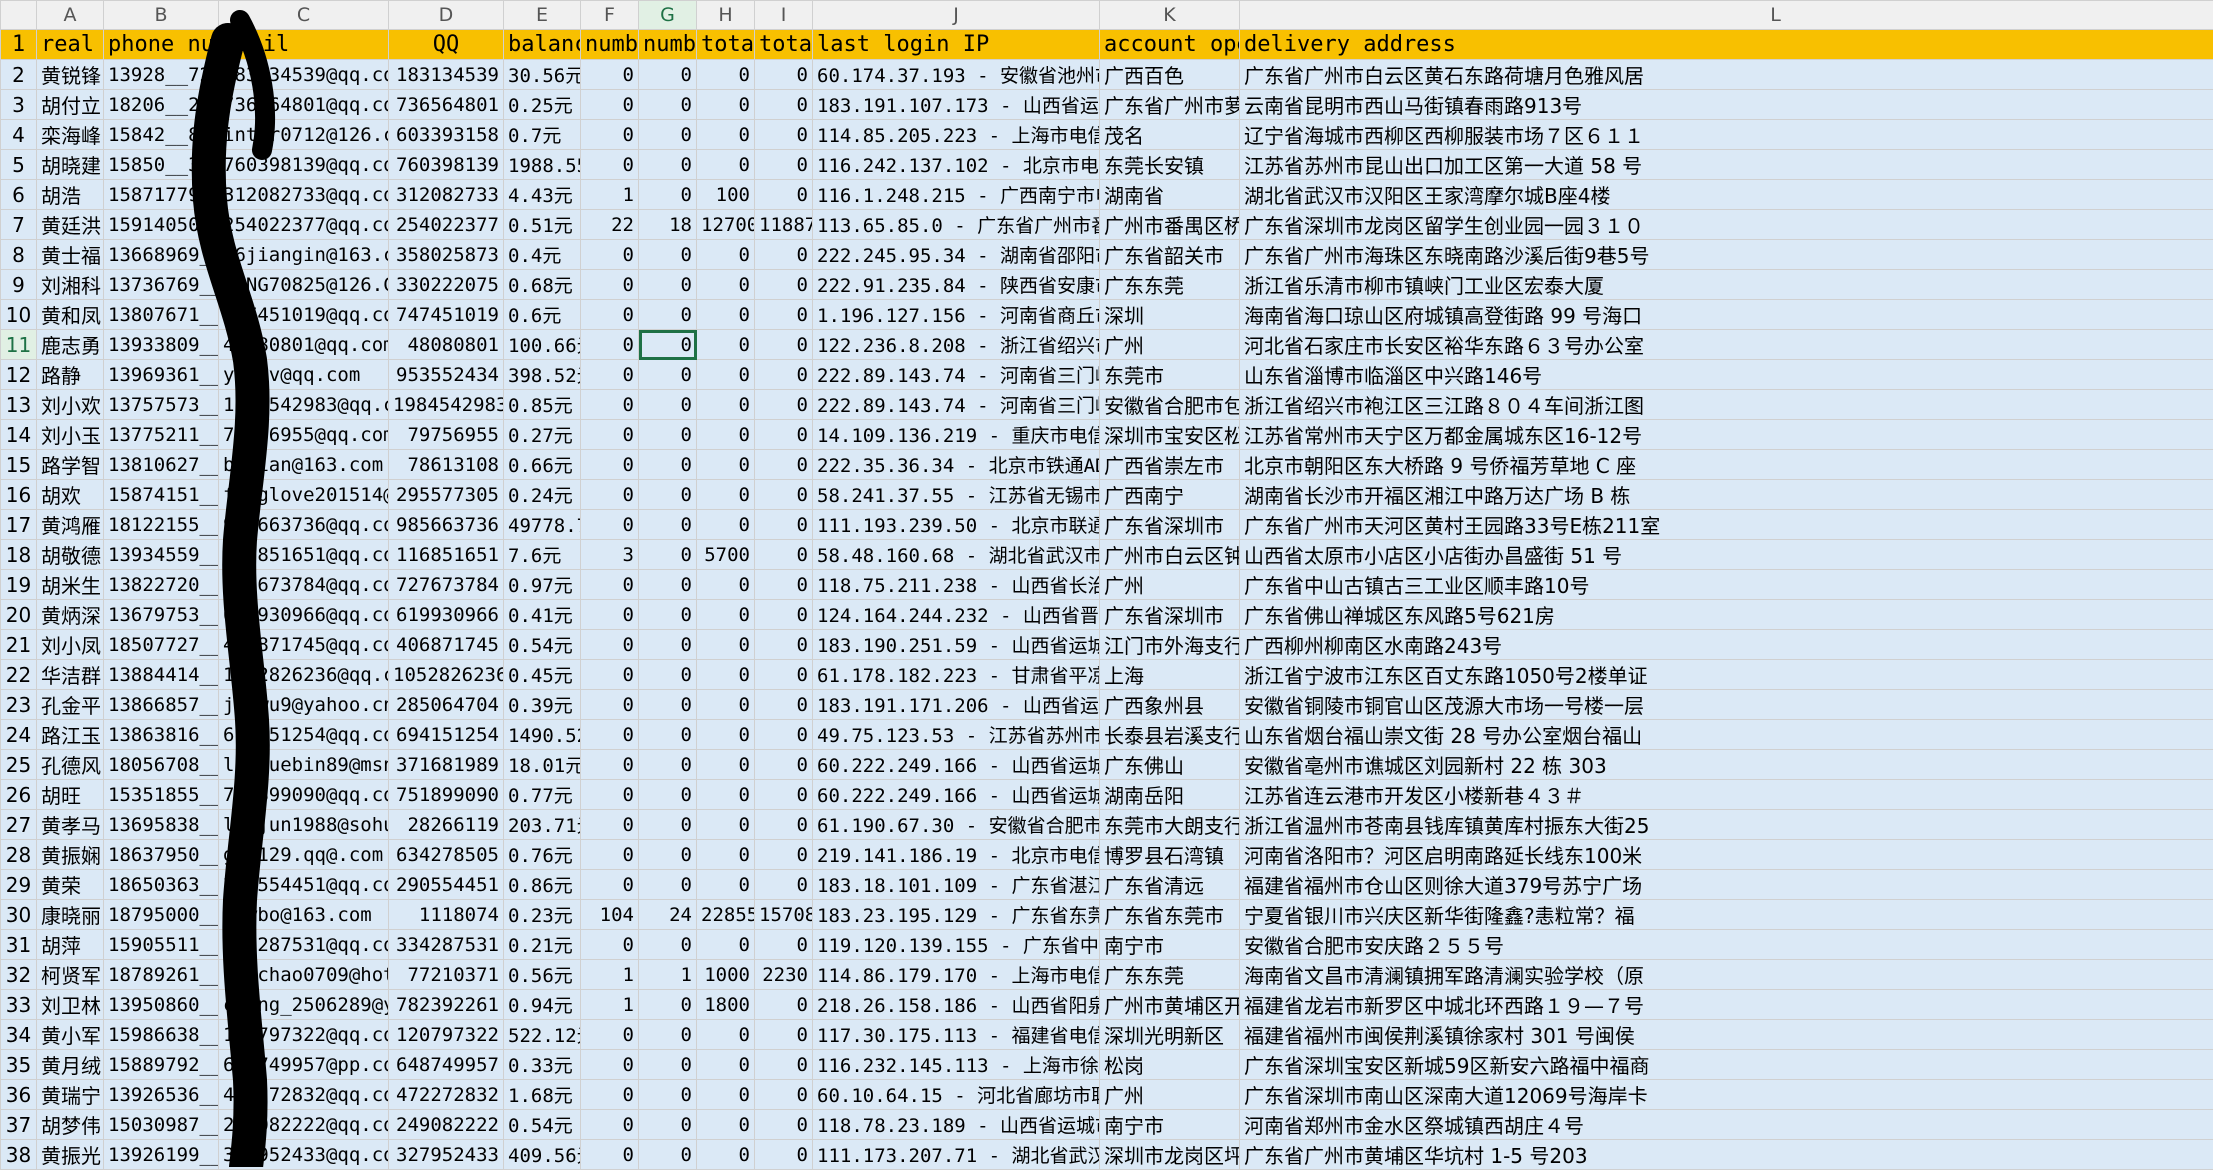 The height and width of the screenshot is (1170, 2213). I want to click on column-header-d: D, so click(446, 15).